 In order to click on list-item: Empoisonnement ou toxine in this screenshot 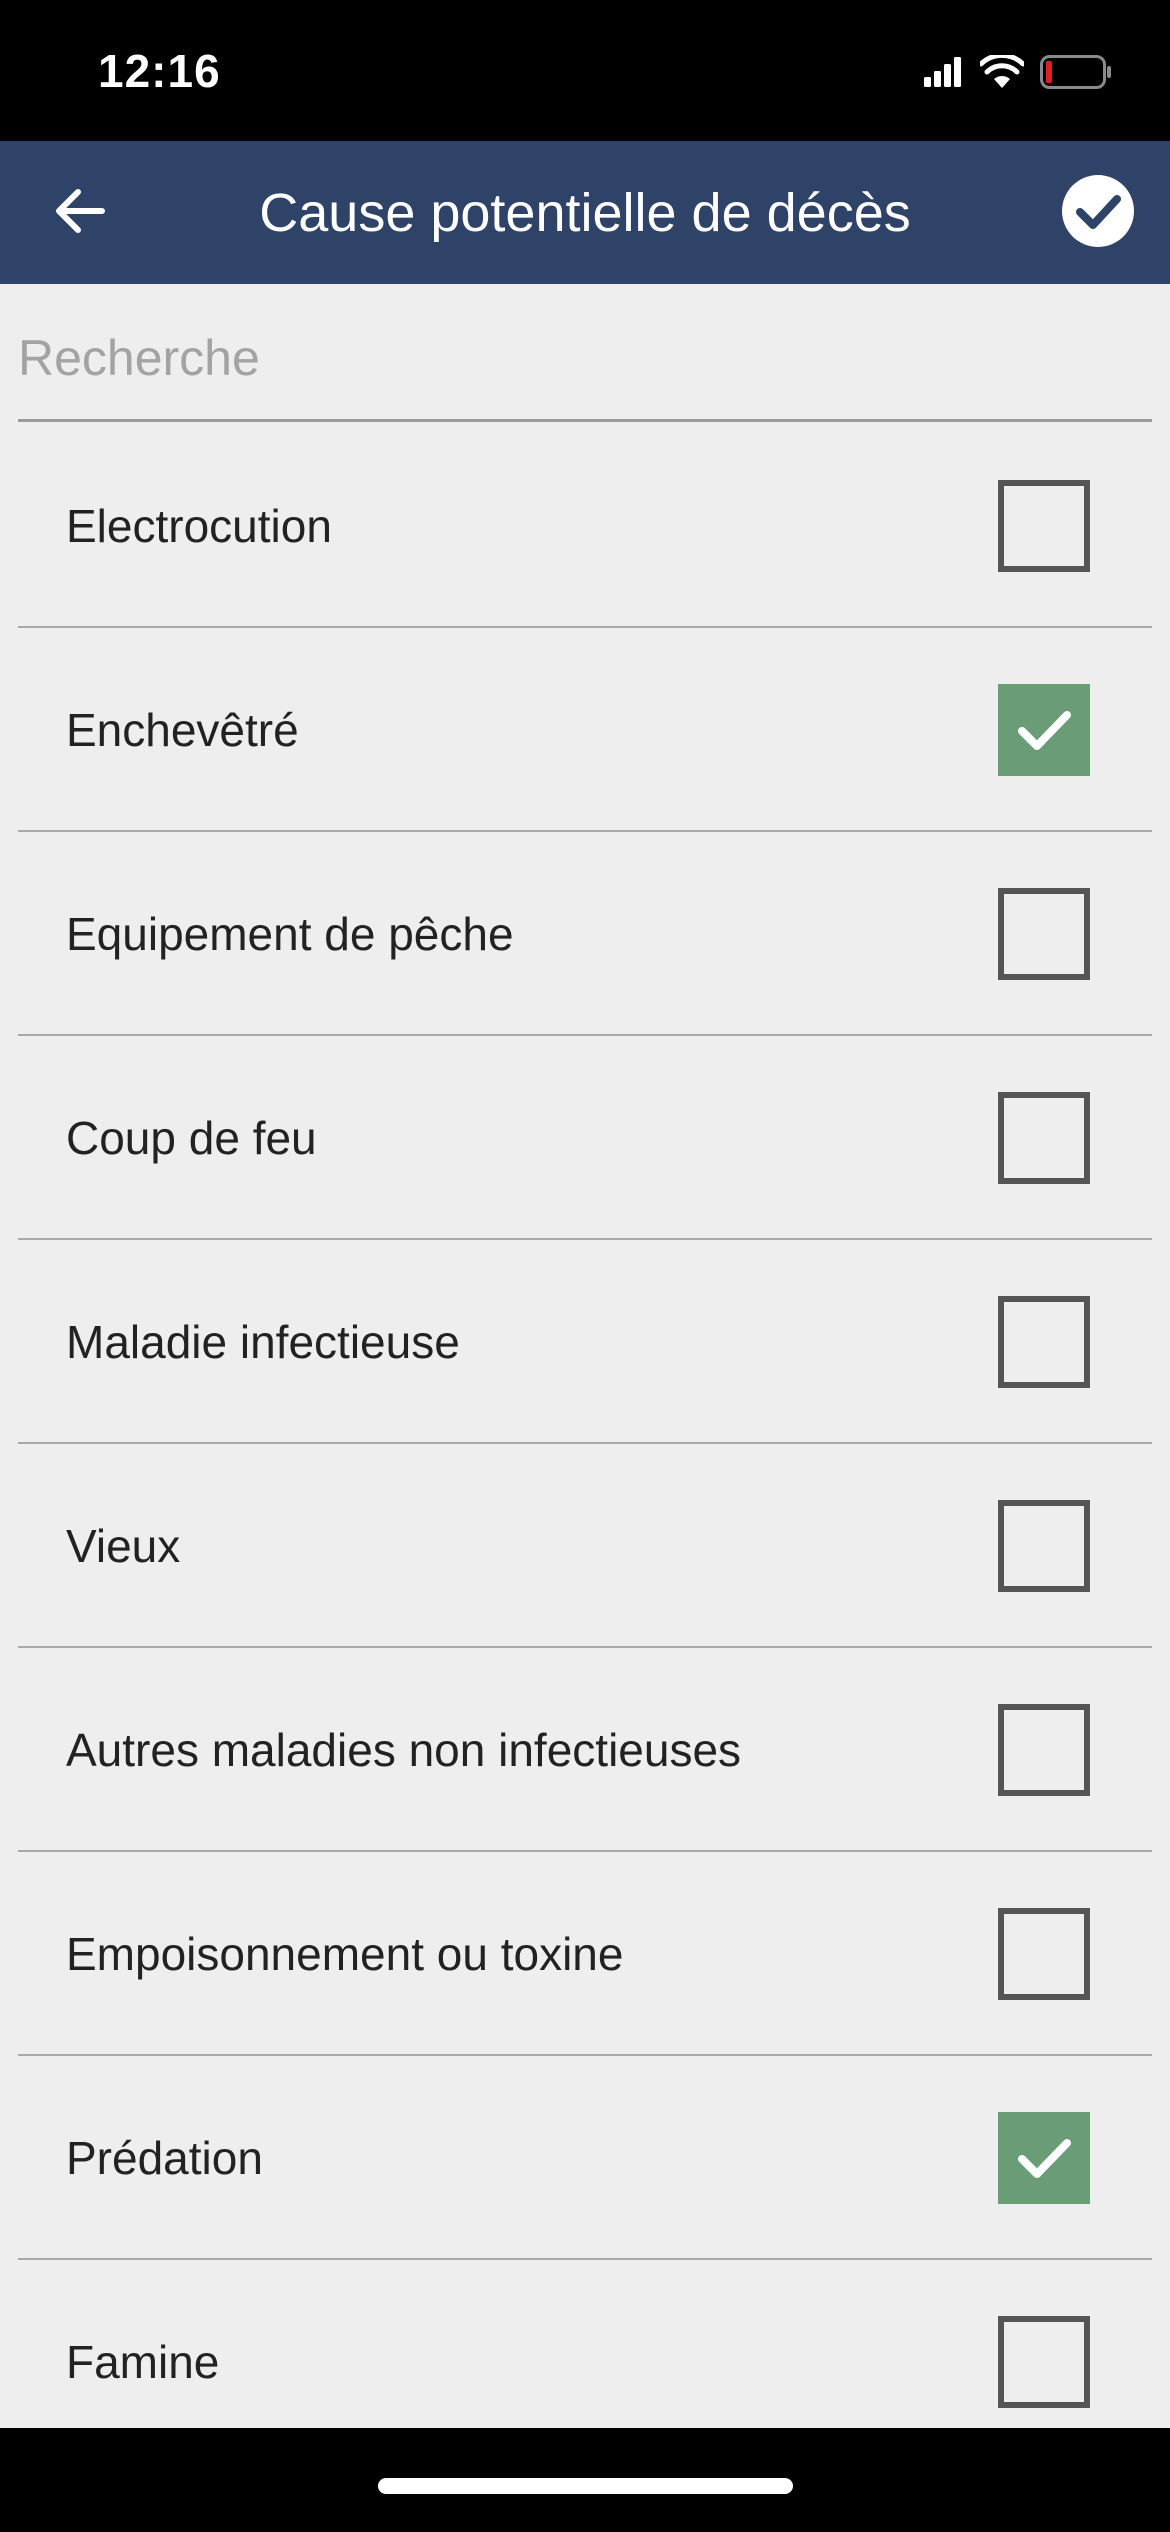, I will do `click(585, 1954)`.